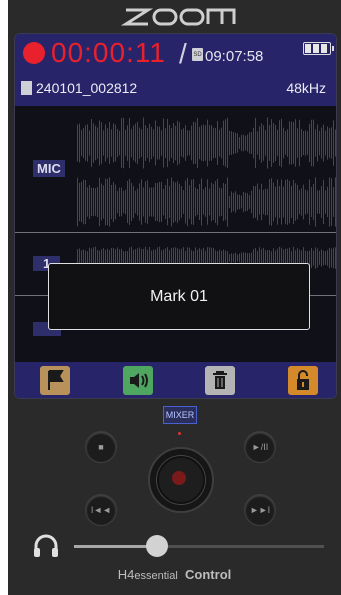 The image size is (341, 595). Describe the element at coordinates (101, 510) in the screenshot. I see `rewind-button: I◄◄` at that location.